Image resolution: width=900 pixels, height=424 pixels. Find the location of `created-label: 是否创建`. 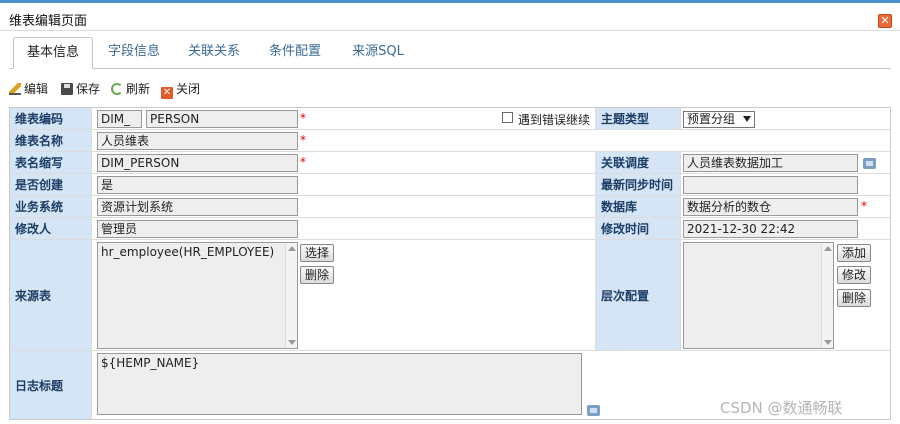

created-label: 是否创建 is located at coordinates (51, 184).